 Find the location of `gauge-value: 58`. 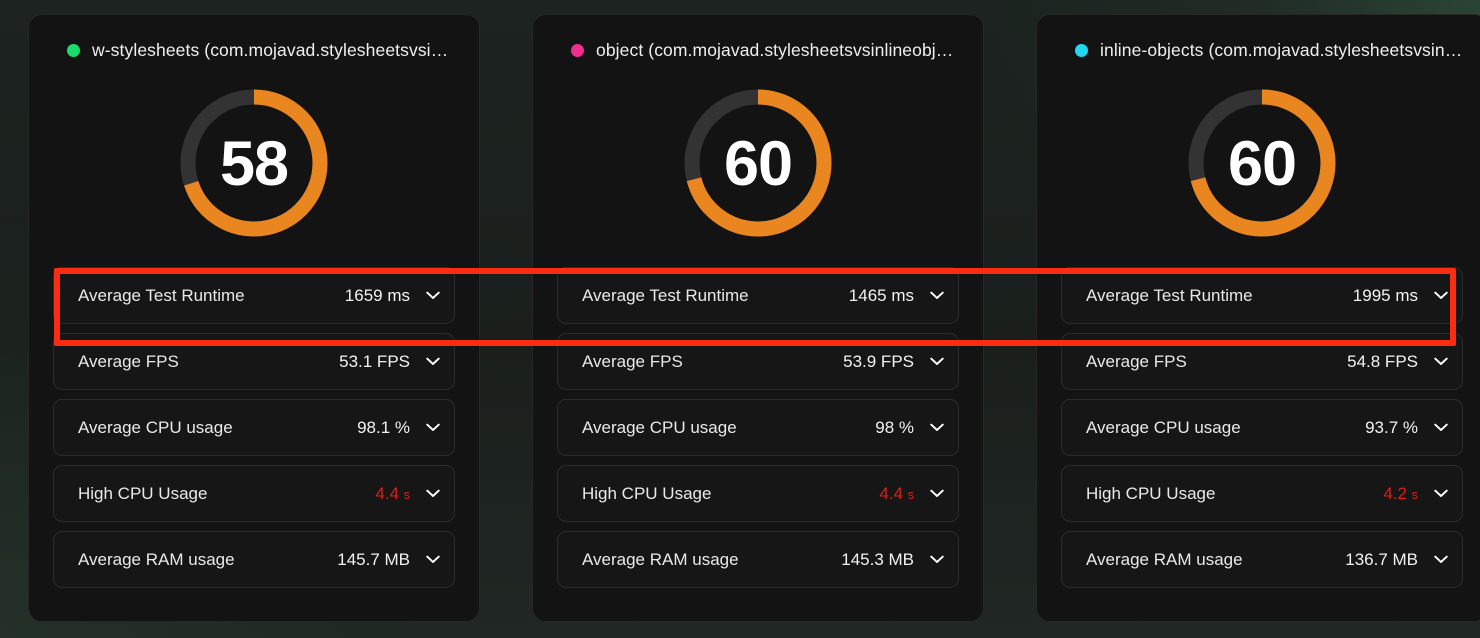

gauge-value: 58 is located at coordinates (254, 163).